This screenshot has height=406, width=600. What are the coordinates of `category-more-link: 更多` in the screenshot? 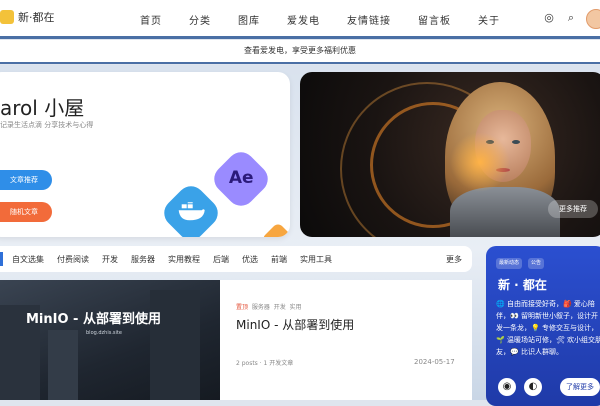 It's located at (454, 259).